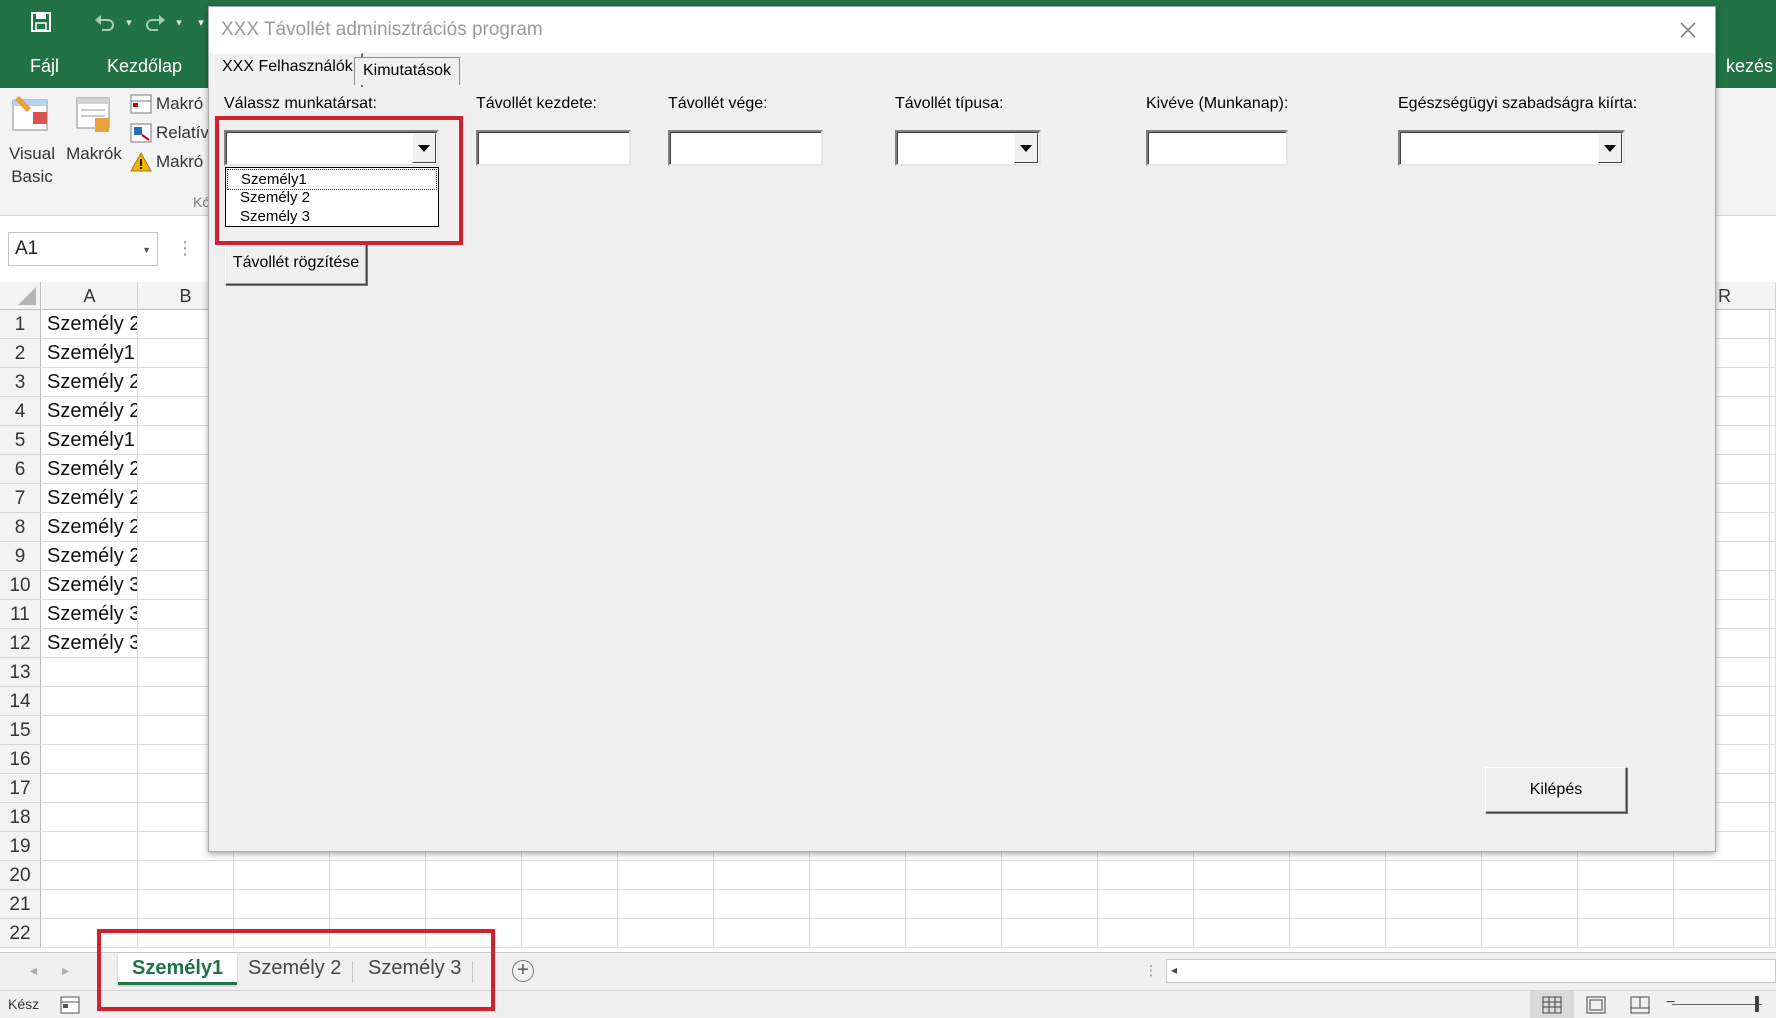  What do you see at coordinates (90, 353) in the screenshot?
I see `cell-a: Személy1` at bounding box center [90, 353].